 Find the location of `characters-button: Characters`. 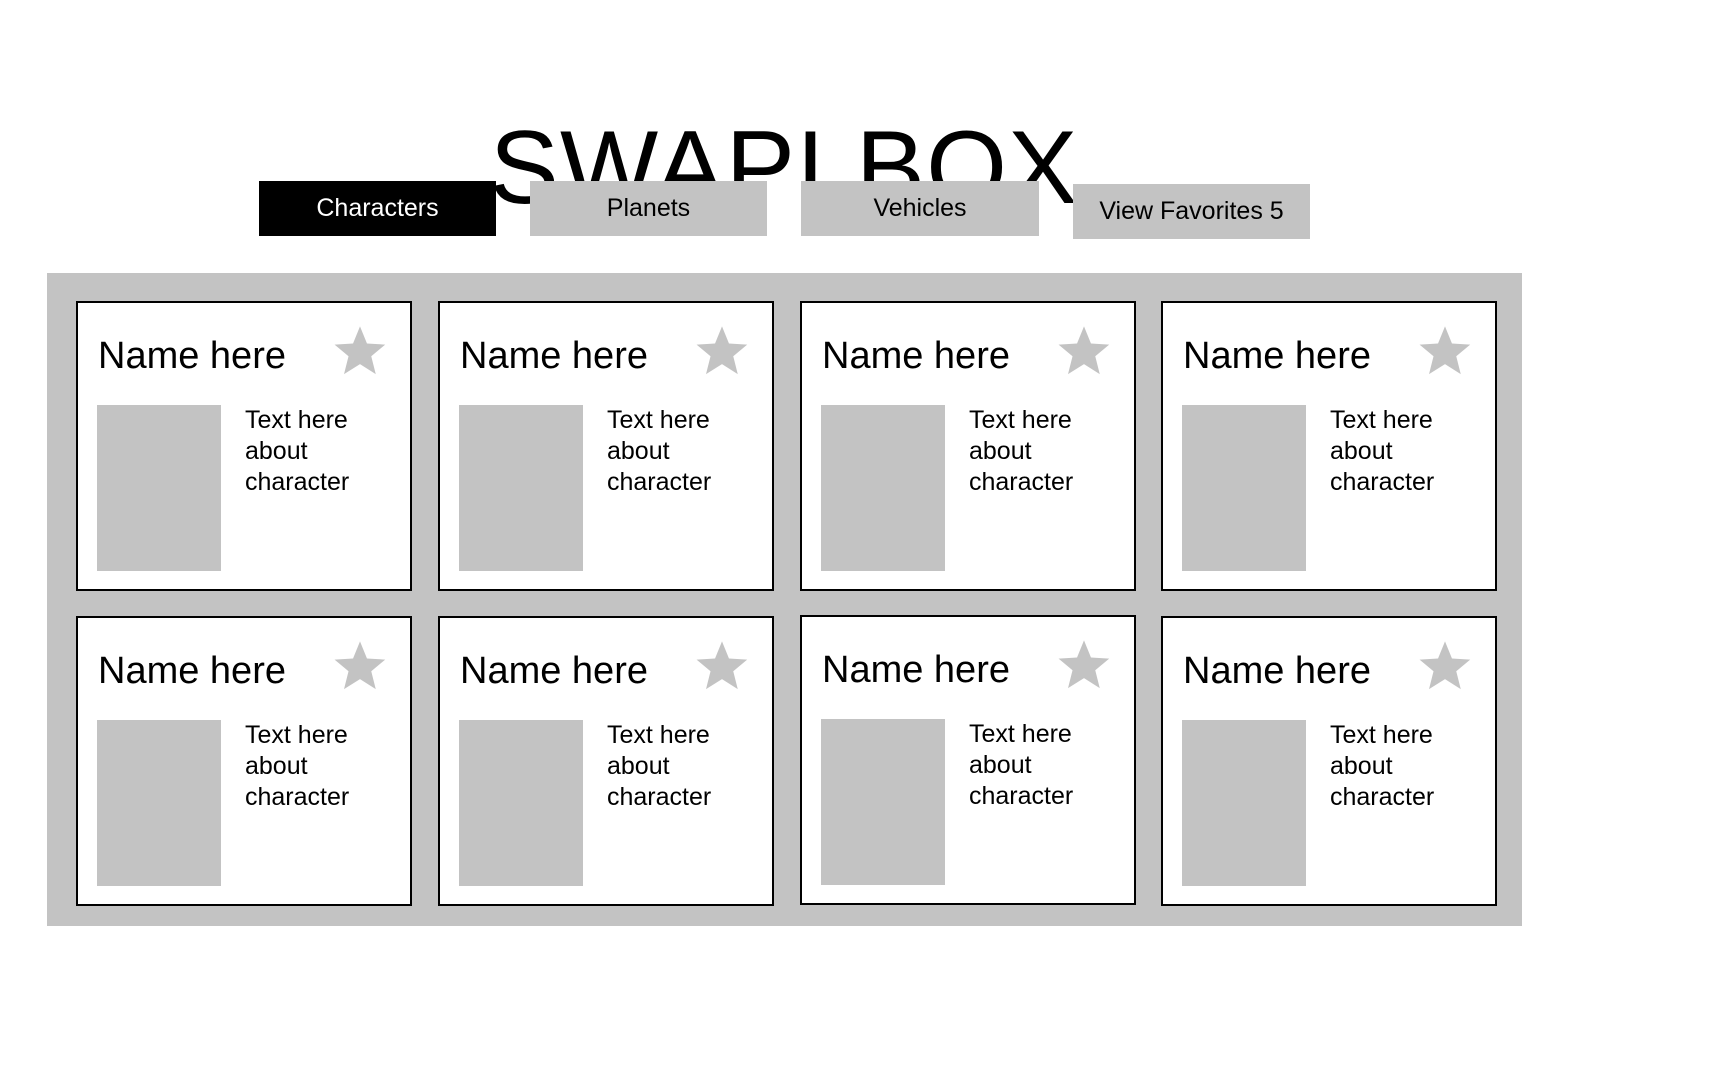

characters-button: Characters is located at coordinates (377, 208).